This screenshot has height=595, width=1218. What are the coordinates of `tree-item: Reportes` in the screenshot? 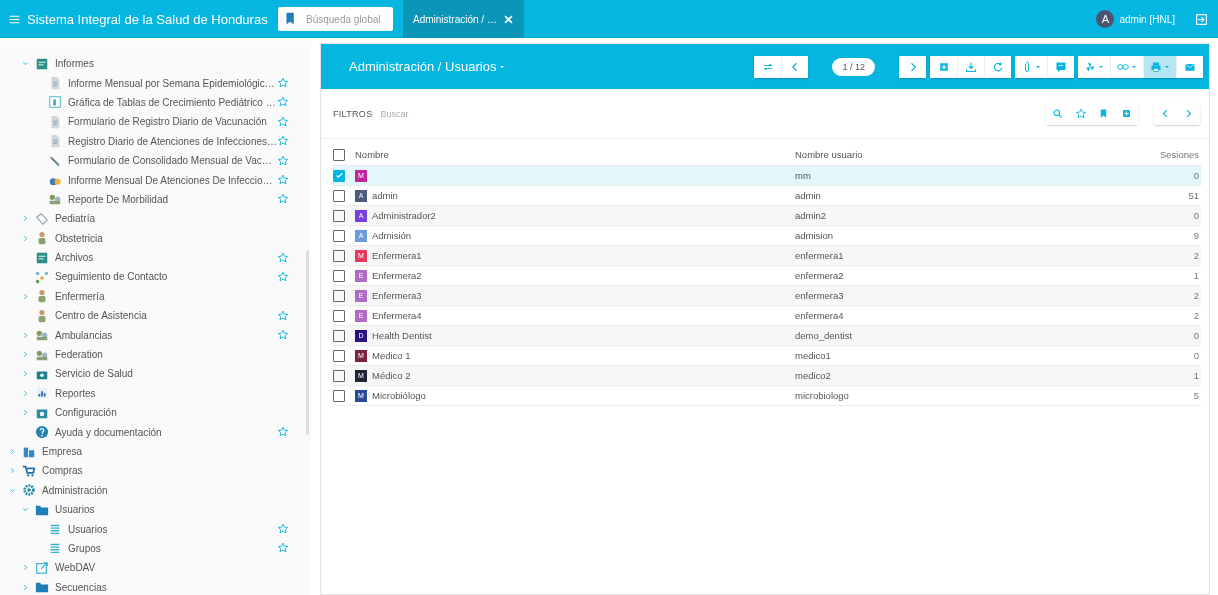 It's located at (151, 393).